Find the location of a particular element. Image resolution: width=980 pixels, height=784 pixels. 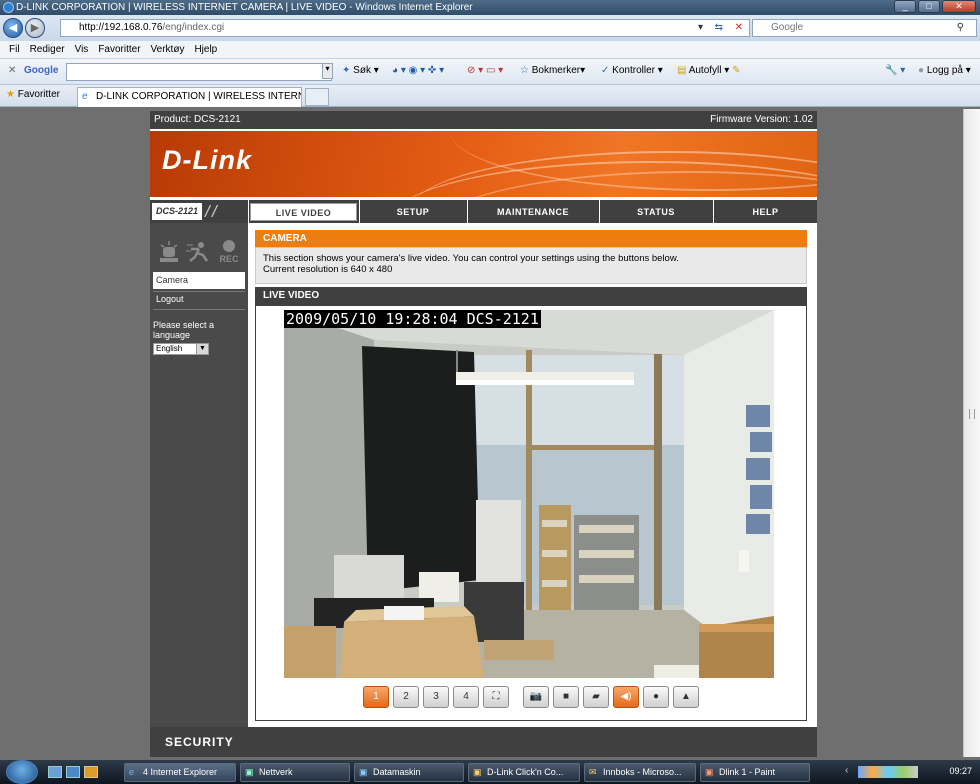

microphone-icon: ● is located at coordinates (656, 696).